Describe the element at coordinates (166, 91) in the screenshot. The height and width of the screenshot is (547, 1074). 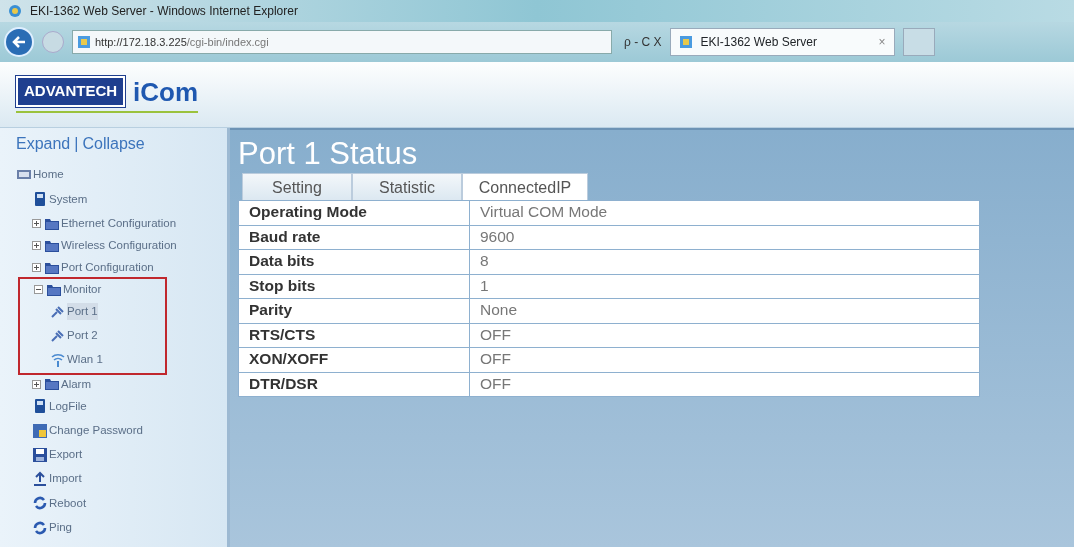
I see `product-logo: iCom` at that location.